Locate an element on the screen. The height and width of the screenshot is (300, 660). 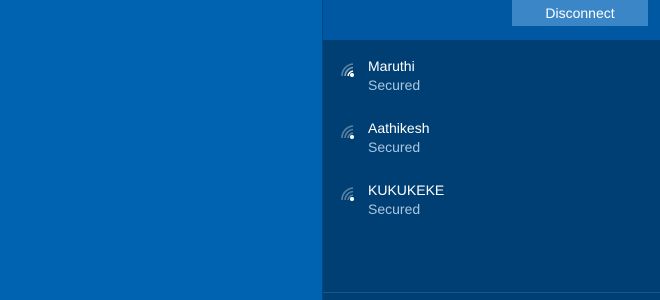
network-name: Aathikesh is located at coordinates (399, 128).